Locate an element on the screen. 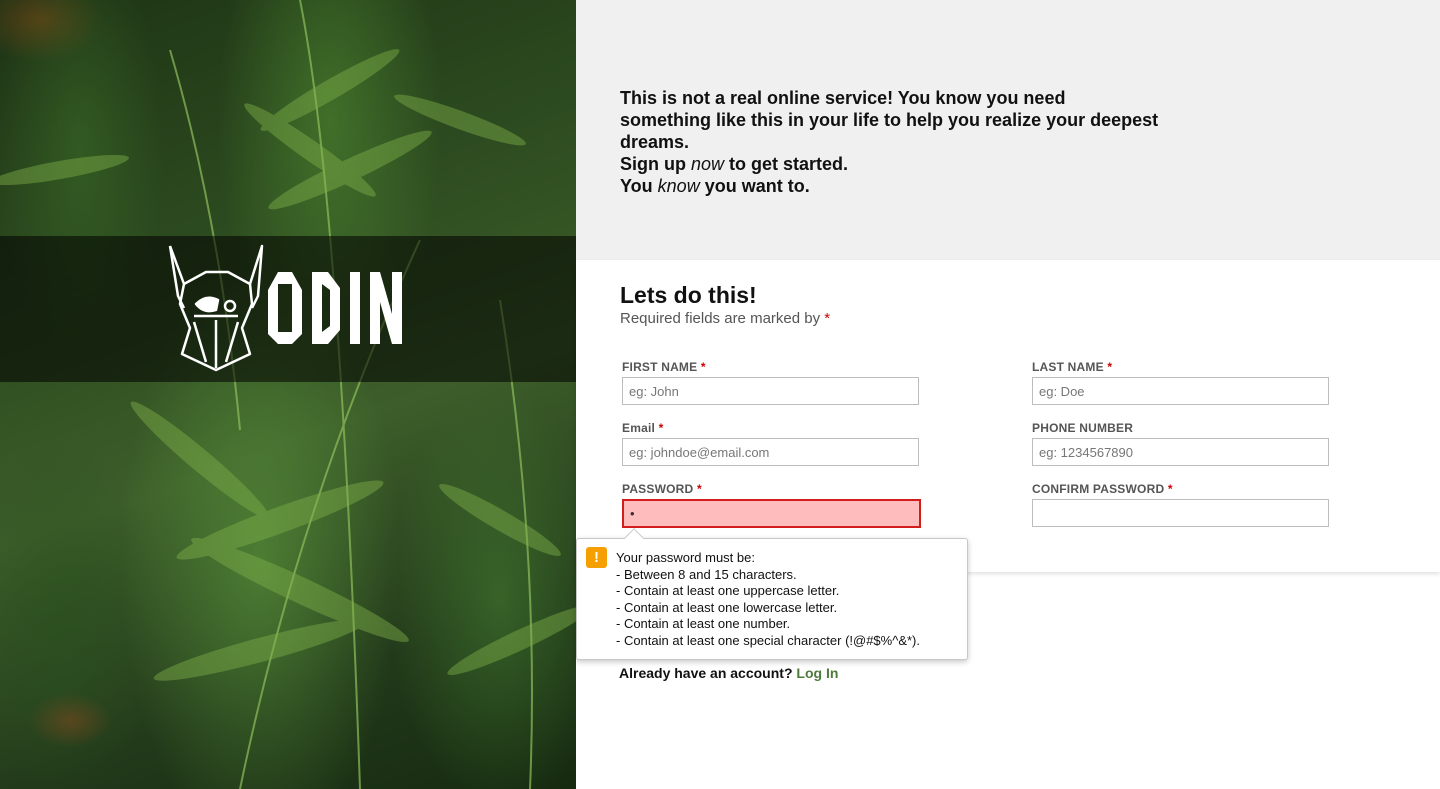  phone-field: PHONE NUMBER is located at coordinates (1180, 443).